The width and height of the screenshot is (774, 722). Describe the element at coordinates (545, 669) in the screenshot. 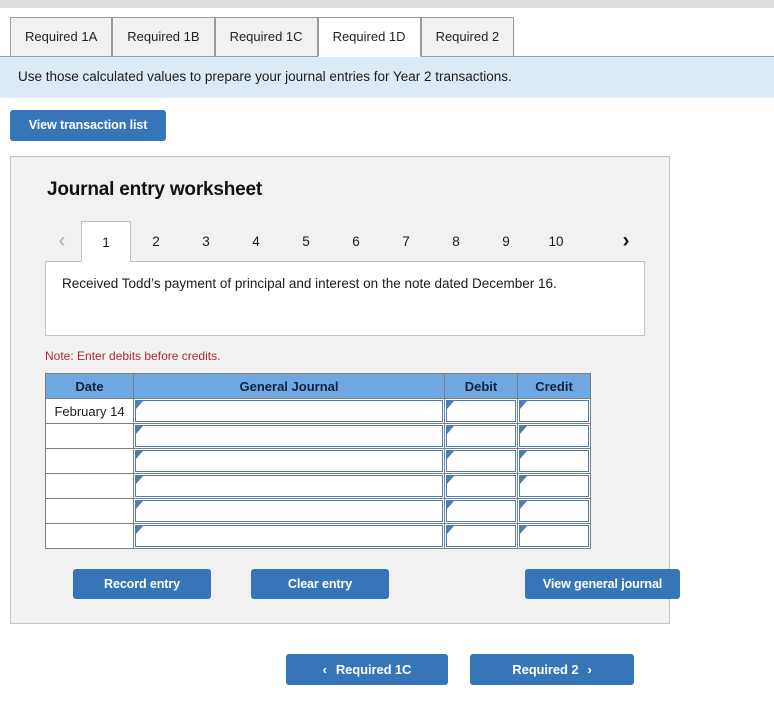

I see `next-requirement-label: Required 2` at that location.